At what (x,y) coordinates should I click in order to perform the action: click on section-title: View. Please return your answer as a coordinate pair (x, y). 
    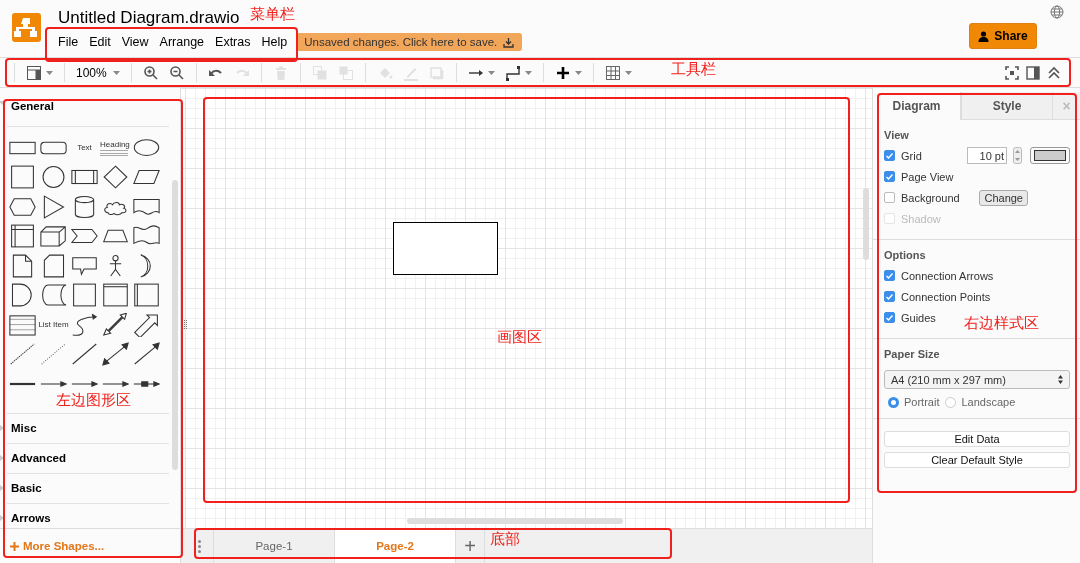
    Looking at the image, I should click on (897, 136).